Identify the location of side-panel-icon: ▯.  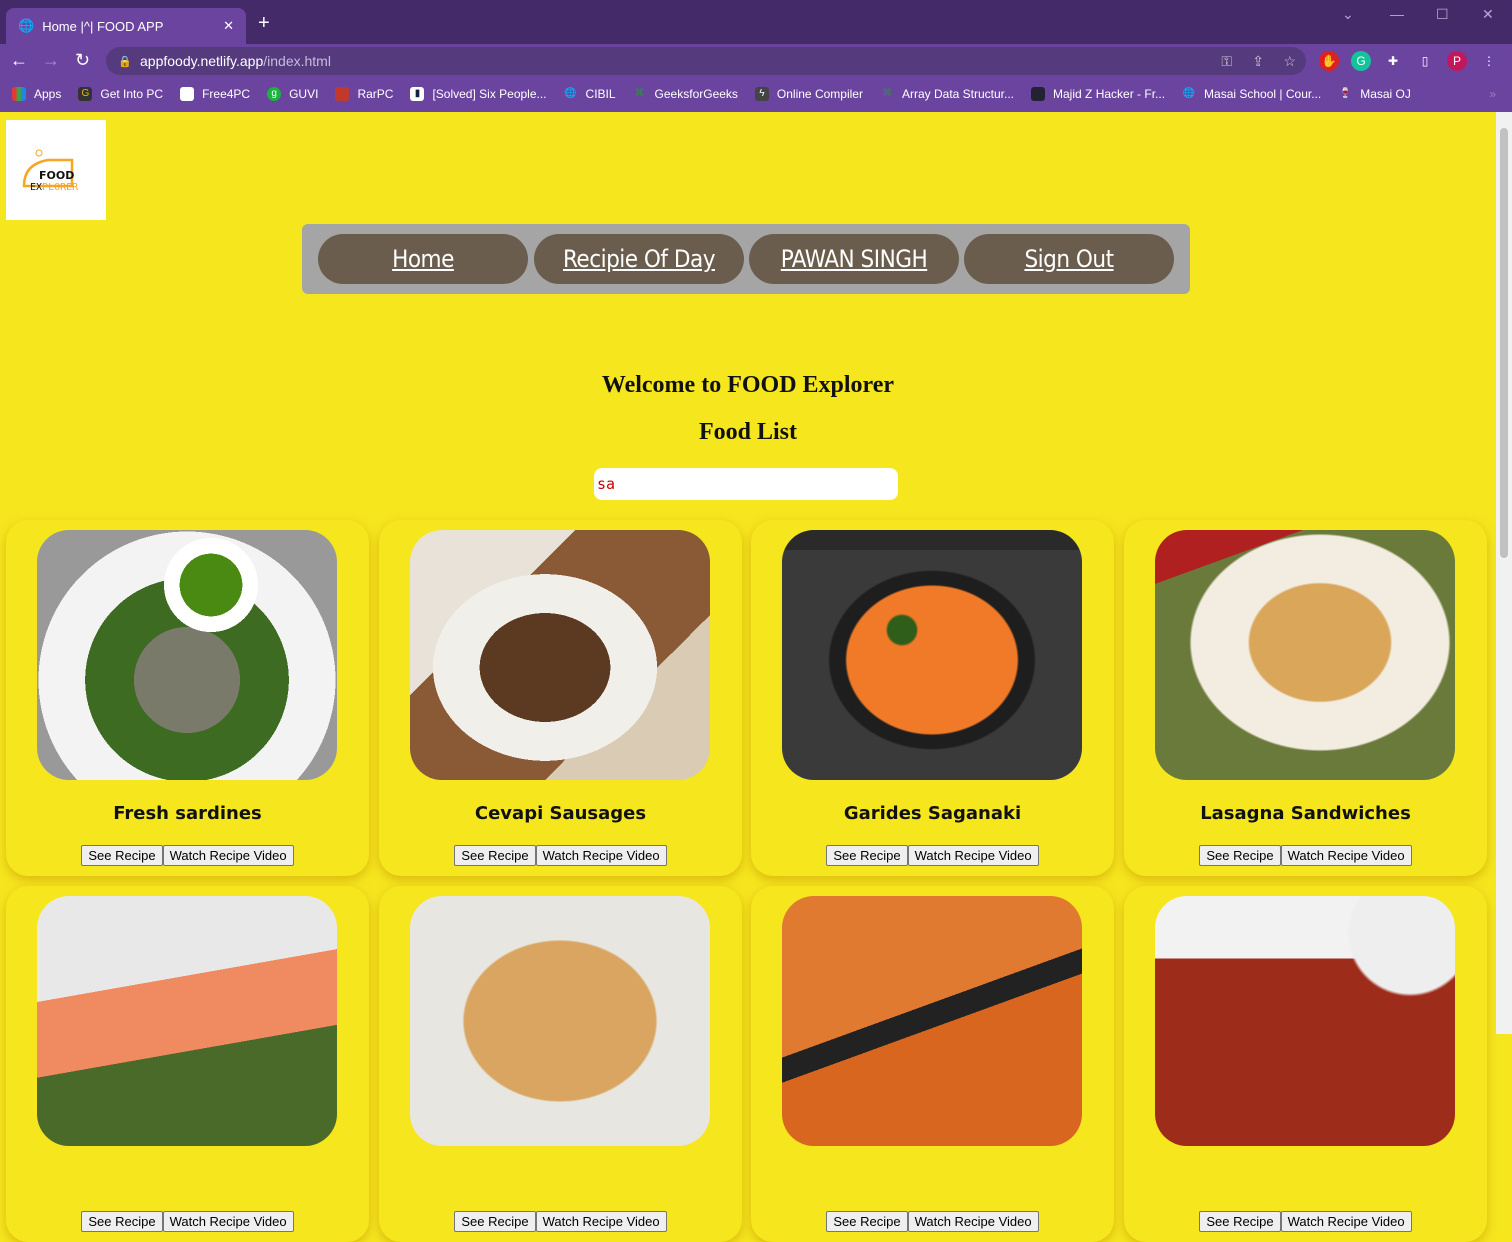
(1425, 61).